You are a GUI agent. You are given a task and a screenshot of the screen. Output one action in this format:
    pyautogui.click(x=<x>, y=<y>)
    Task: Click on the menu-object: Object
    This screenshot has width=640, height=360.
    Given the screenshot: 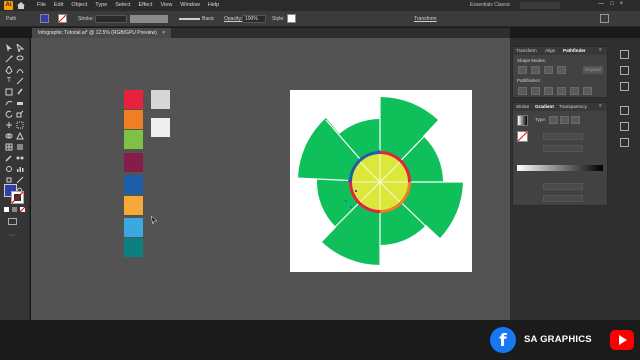 What is the action you would take?
    pyautogui.click(x=79, y=5)
    